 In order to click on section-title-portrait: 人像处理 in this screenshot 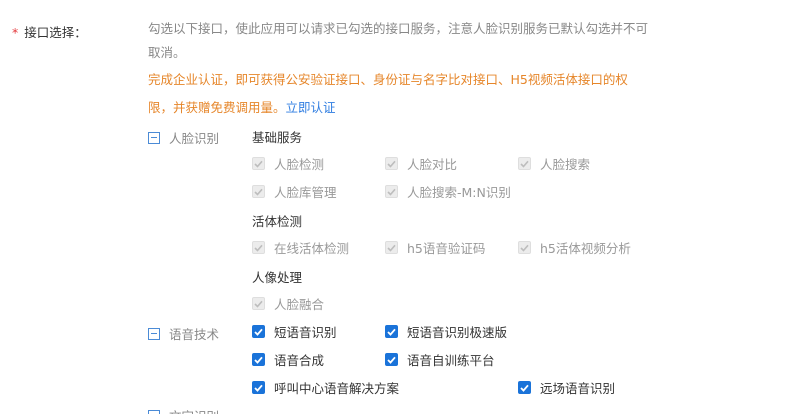, I will do `click(277, 277)`.